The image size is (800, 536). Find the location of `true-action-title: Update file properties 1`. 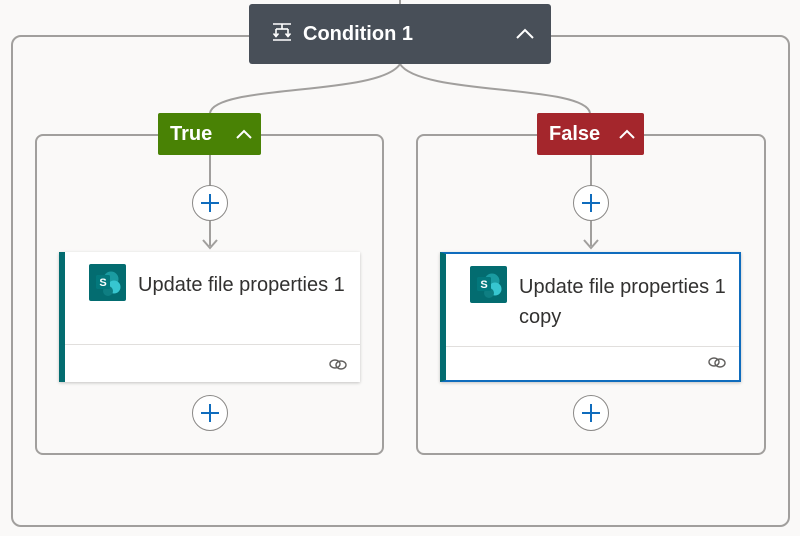

true-action-title: Update file properties 1 is located at coordinates (241, 285).